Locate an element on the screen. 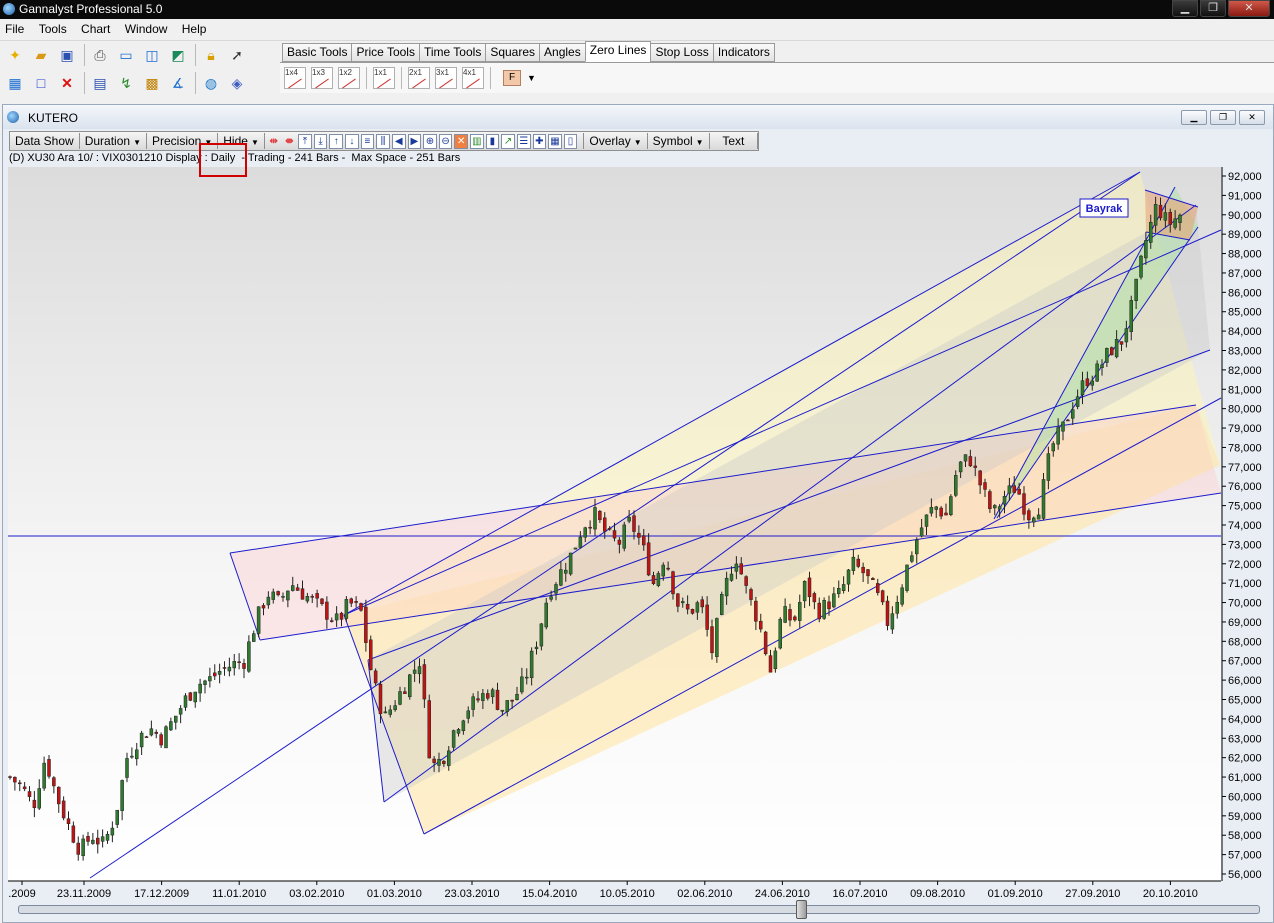 The width and height of the screenshot is (1274, 923). timeline-scroll-thumb is located at coordinates (801, 909).